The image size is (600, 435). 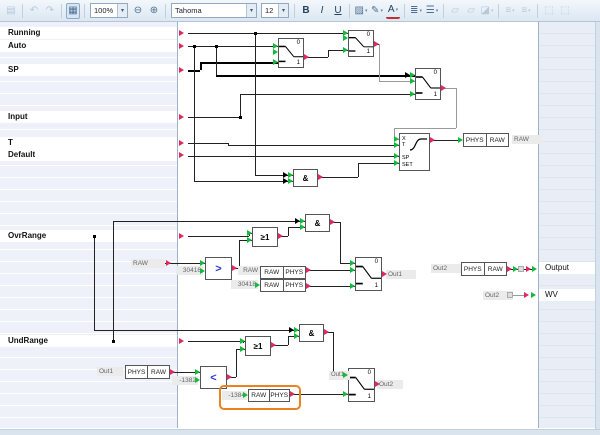 I want to click on align-vertical-icon: ≡ ▾, so click(x=526, y=11).